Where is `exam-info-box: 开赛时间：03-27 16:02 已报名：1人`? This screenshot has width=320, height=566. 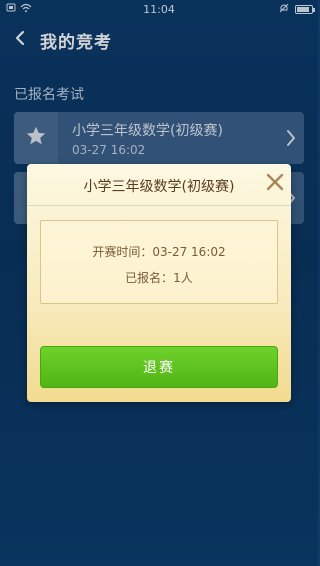
exam-info-box: 开赛时间：03-27 16:02 已报名：1人 is located at coordinates (159, 262).